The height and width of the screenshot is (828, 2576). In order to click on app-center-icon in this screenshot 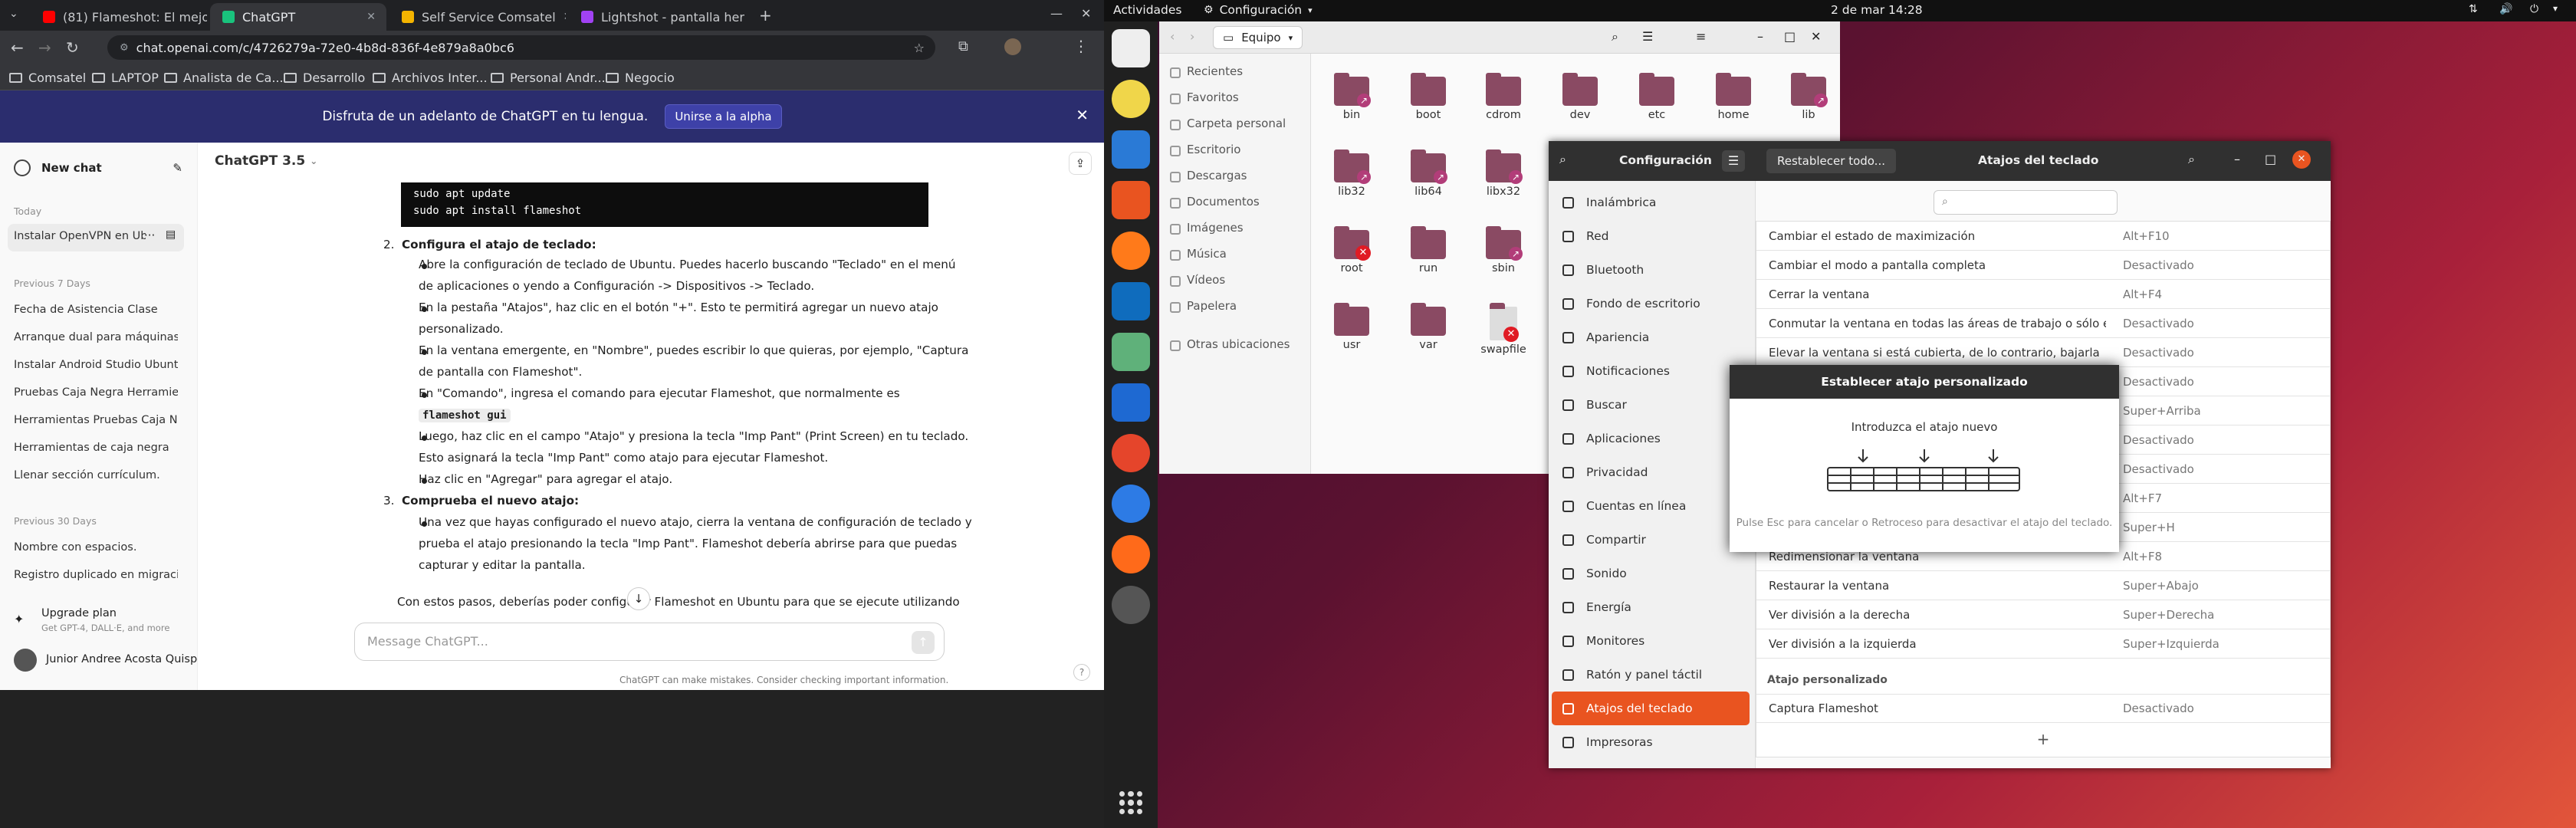, I will do `click(1131, 200)`.